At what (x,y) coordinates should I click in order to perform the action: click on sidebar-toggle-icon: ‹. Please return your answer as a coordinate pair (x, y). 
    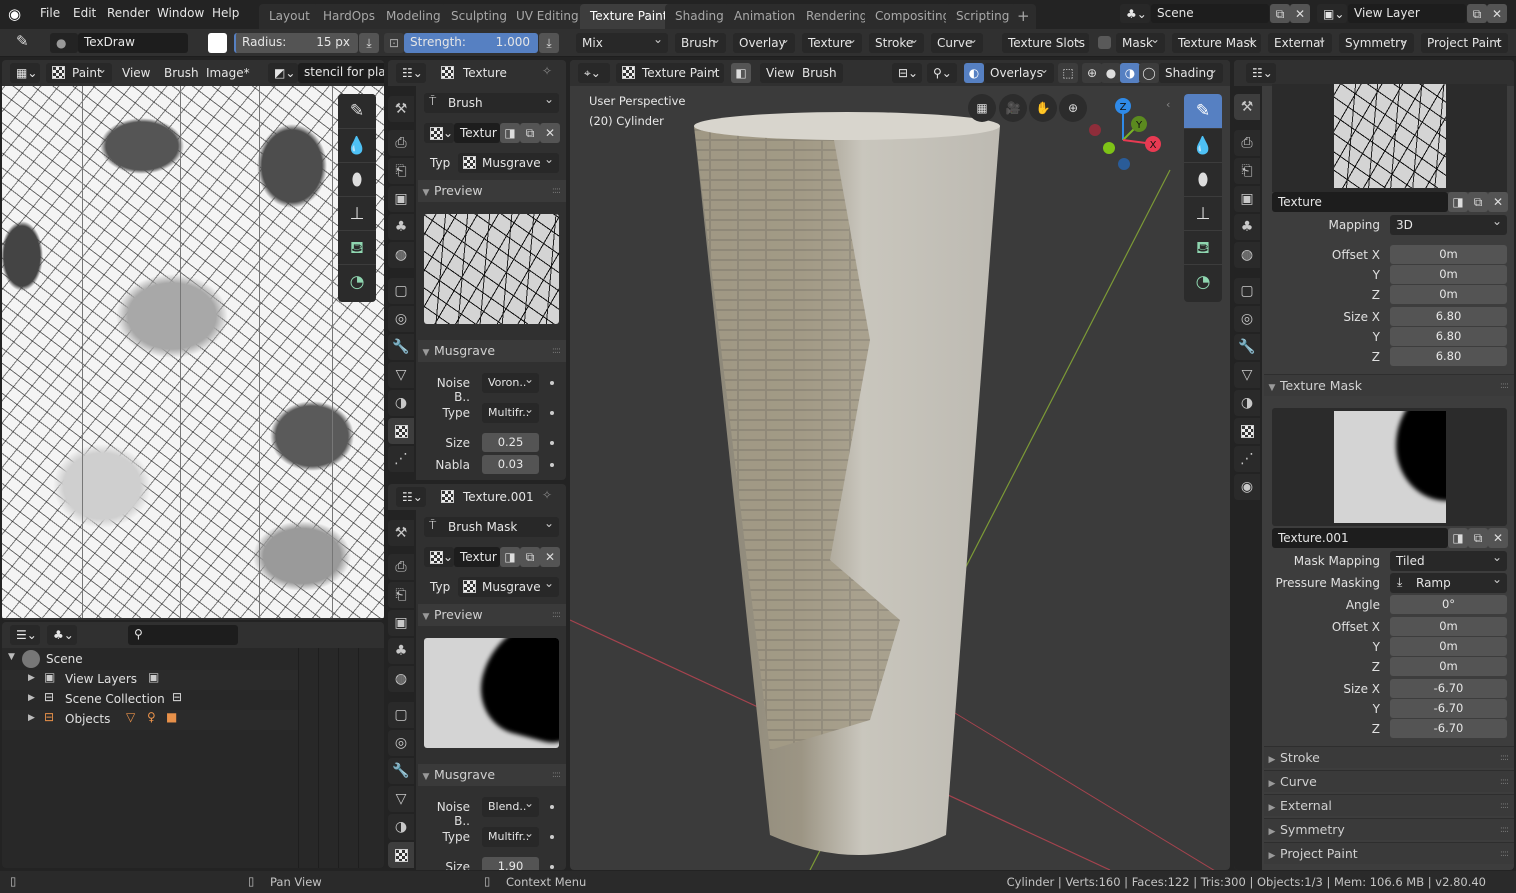
    Looking at the image, I should click on (1168, 104).